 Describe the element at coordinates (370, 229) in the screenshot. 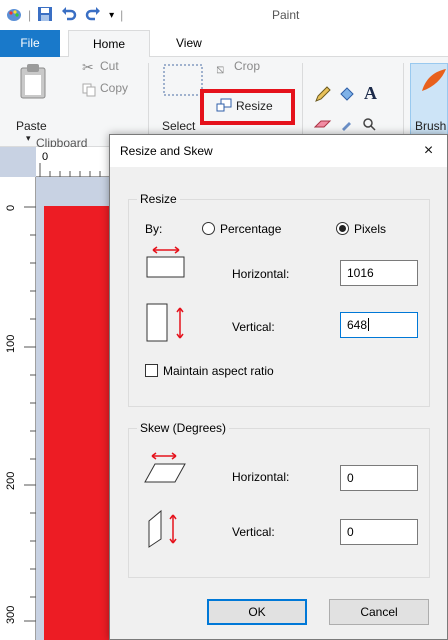

I see `pixels-label: Pixels` at that location.